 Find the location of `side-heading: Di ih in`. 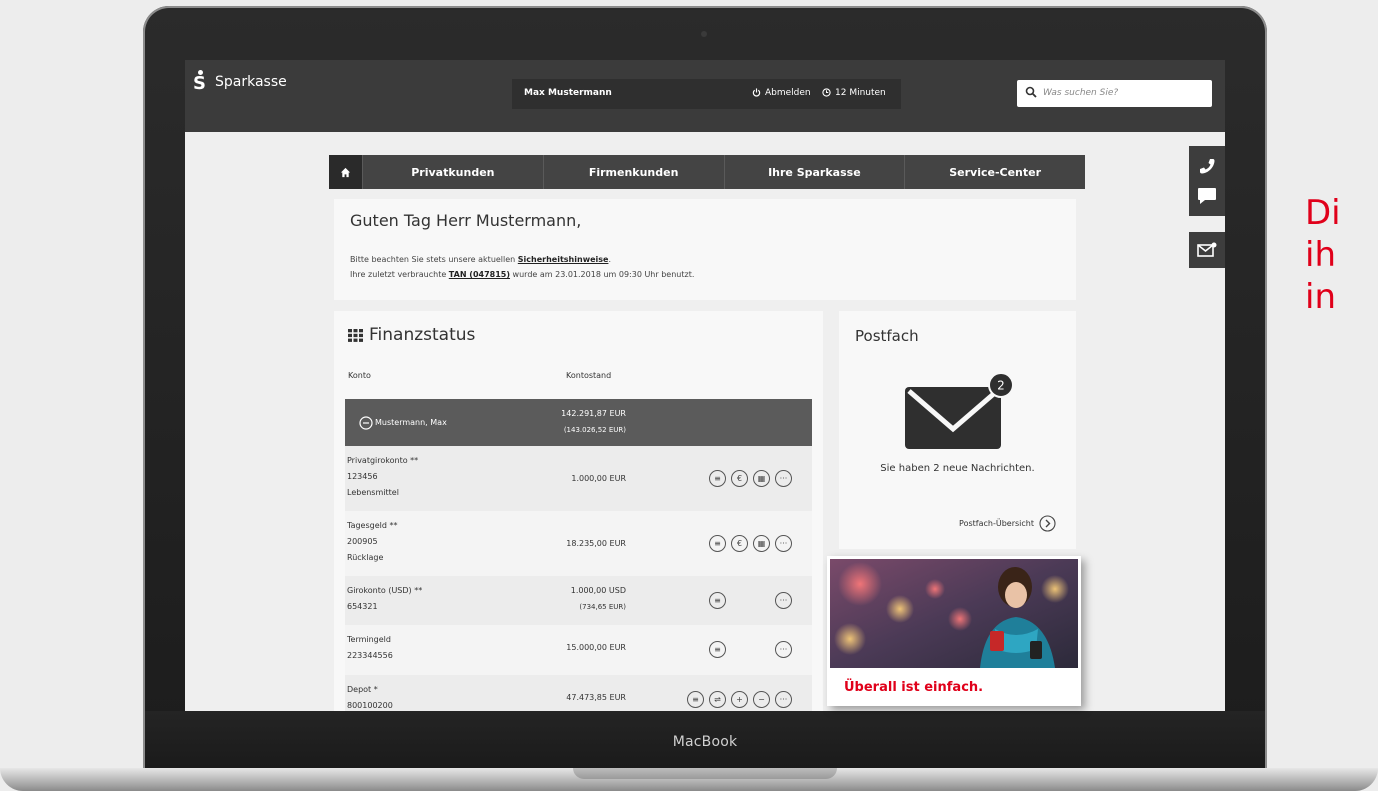

side-heading: Di ih in is located at coordinates (1341, 255).